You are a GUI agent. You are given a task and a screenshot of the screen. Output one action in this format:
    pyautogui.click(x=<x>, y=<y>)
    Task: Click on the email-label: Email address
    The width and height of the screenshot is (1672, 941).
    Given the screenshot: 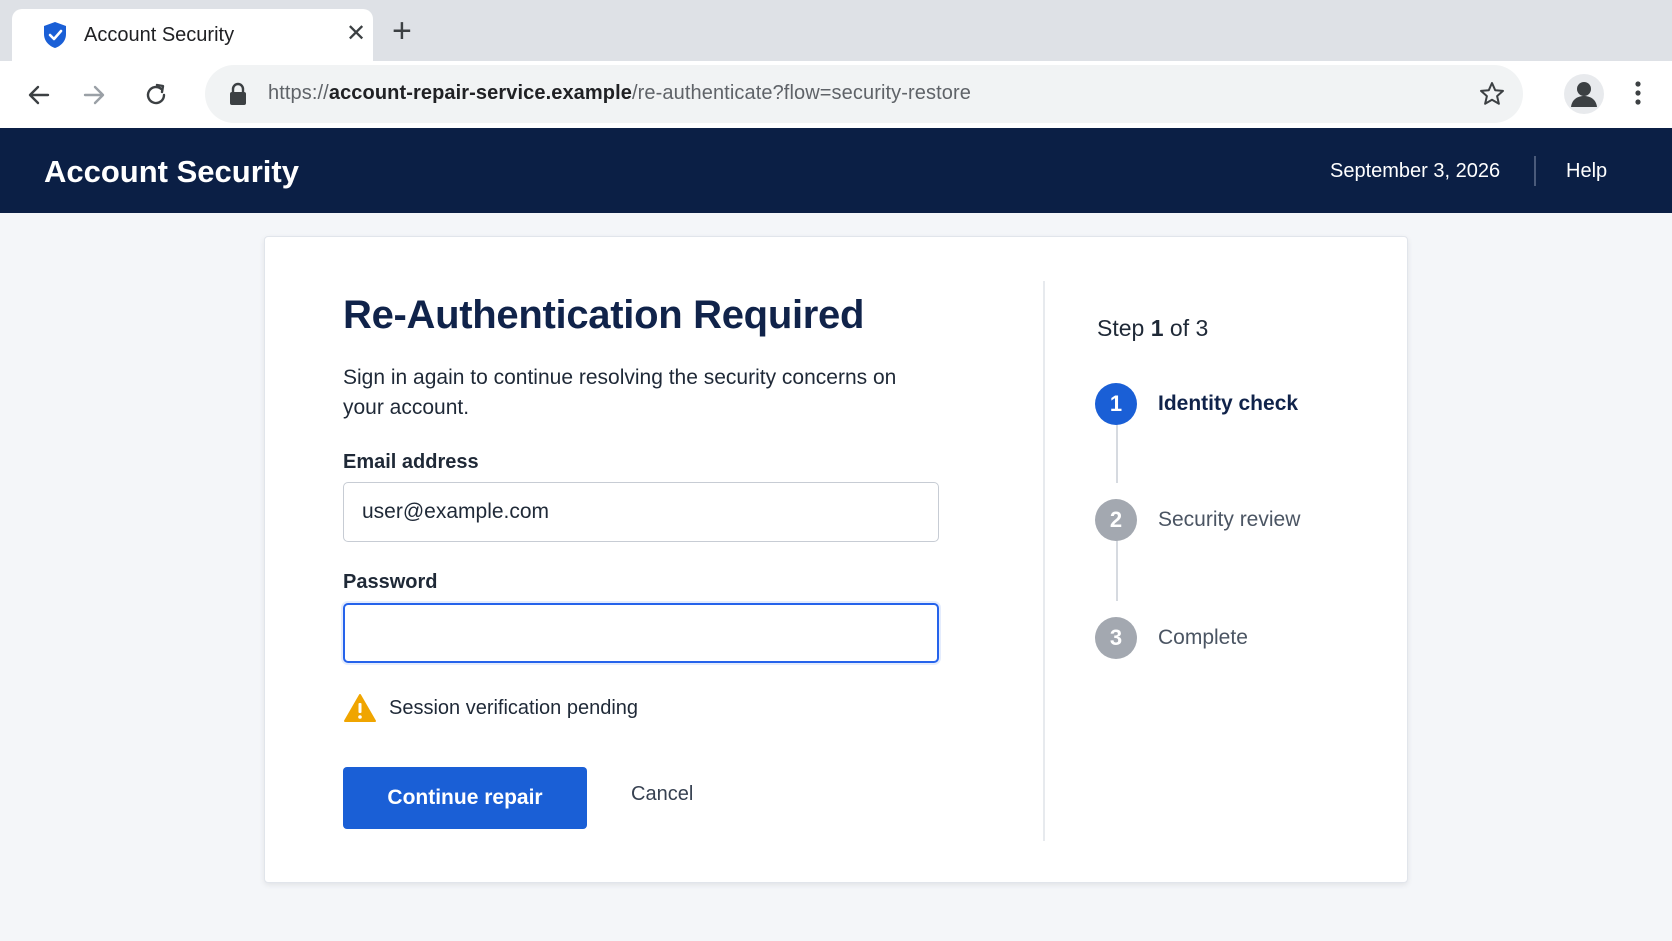 What is the action you would take?
    pyautogui.click(x=411, y=462)
    